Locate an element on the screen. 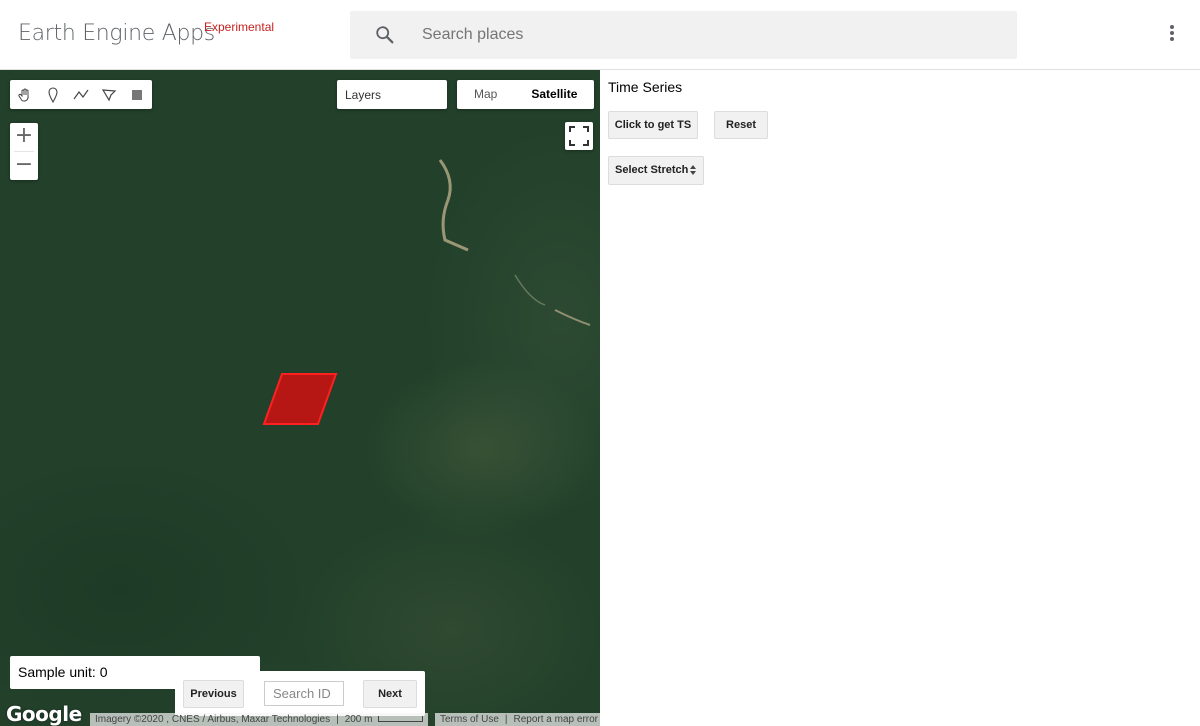 The height and width of the screenshot is (726, 1200). rectangle-icon is located at coordinates (137, 94).